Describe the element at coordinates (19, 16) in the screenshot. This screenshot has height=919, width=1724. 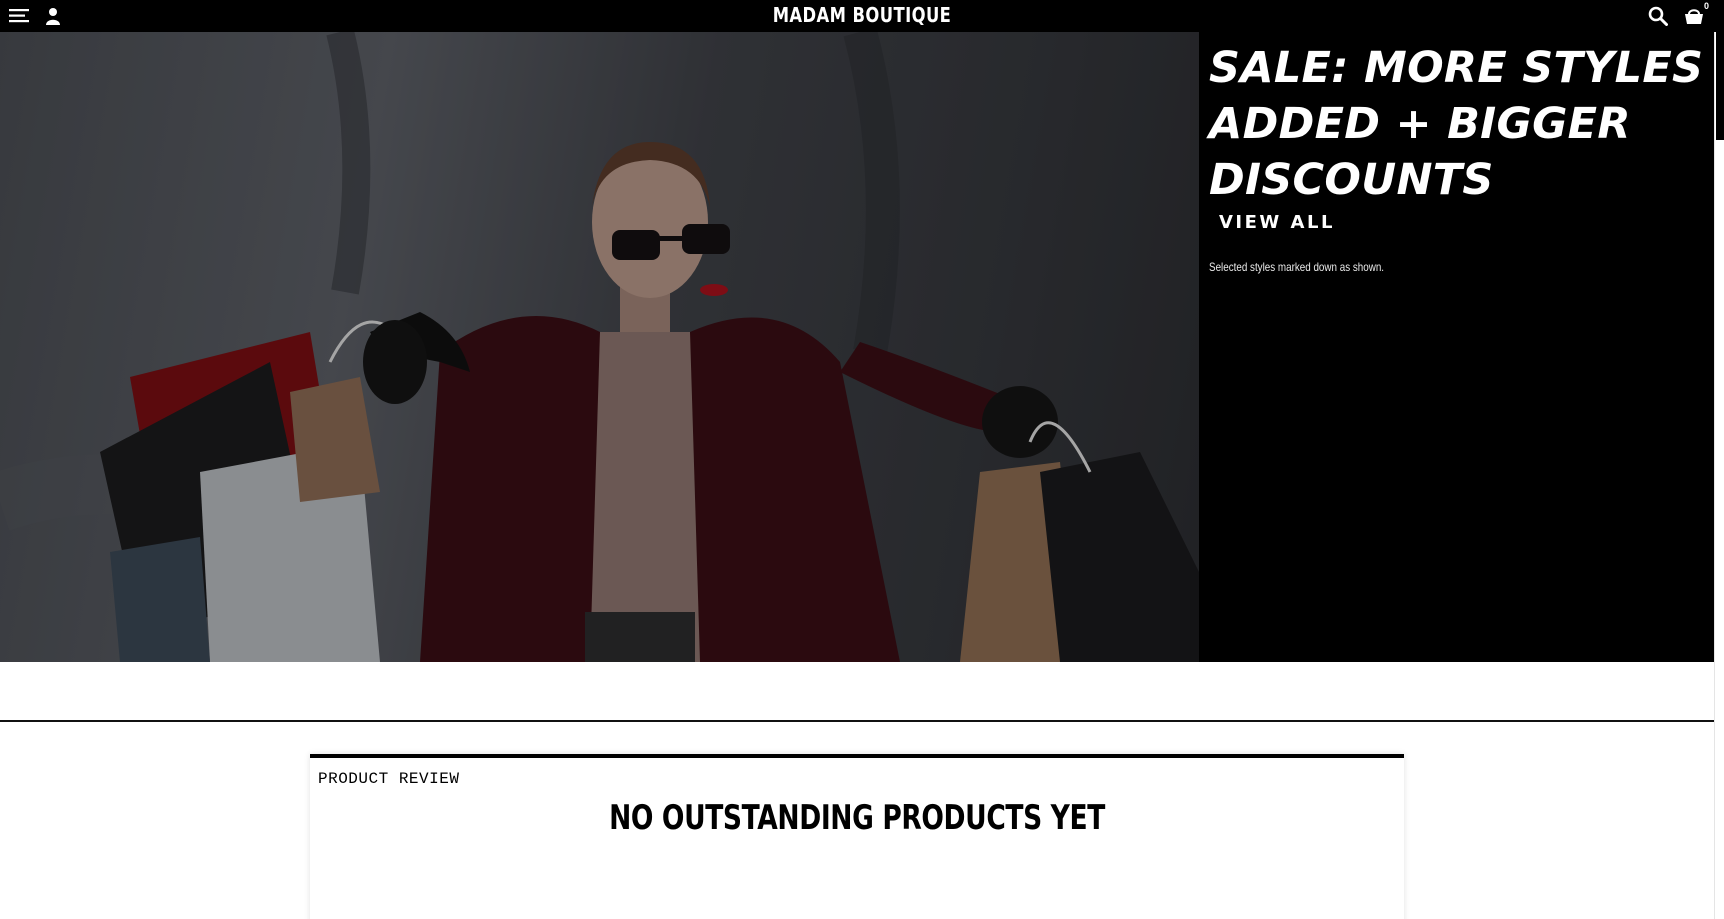
I see `menu-icon` at that location.